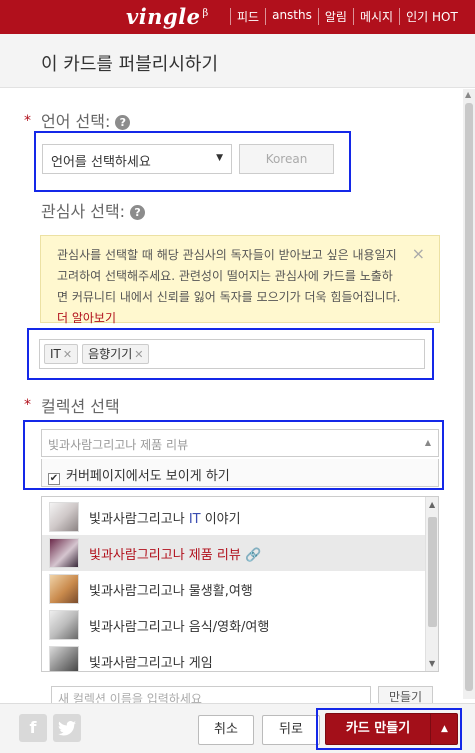  What do you see at coordinates (116, 354) in the screenshot?
I see `tag-audio: 음향기기 ✕` at bounding box center [116, 354].